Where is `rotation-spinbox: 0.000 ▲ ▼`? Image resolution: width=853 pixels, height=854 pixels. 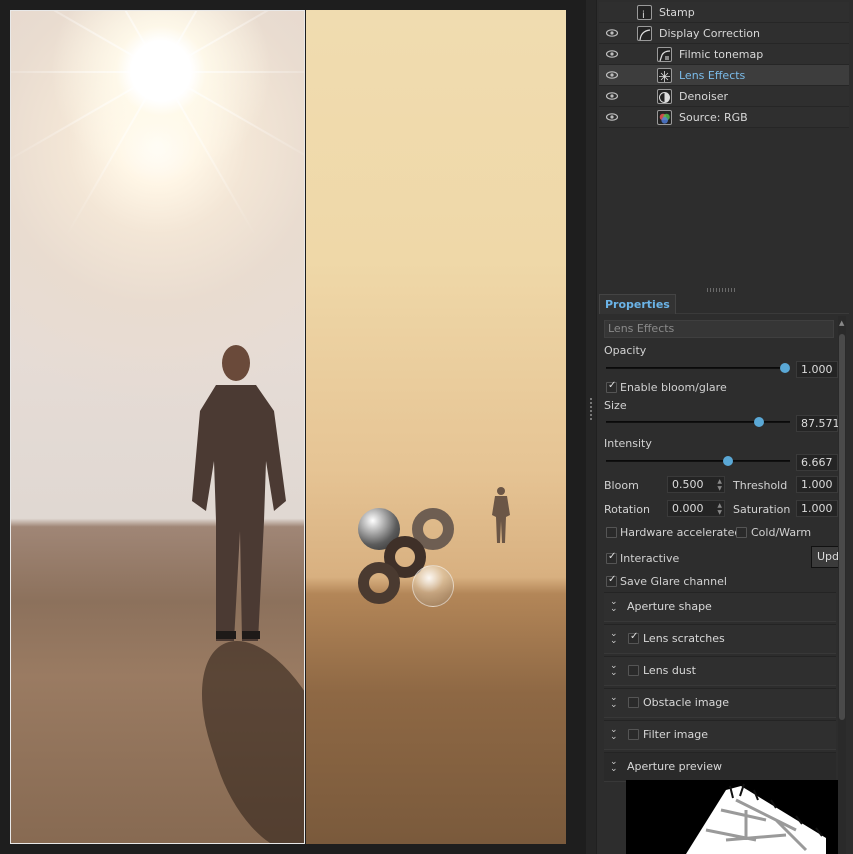
rotation-spinbox: 0.000 ▲ ▼ is located at coordinates (696, 508).